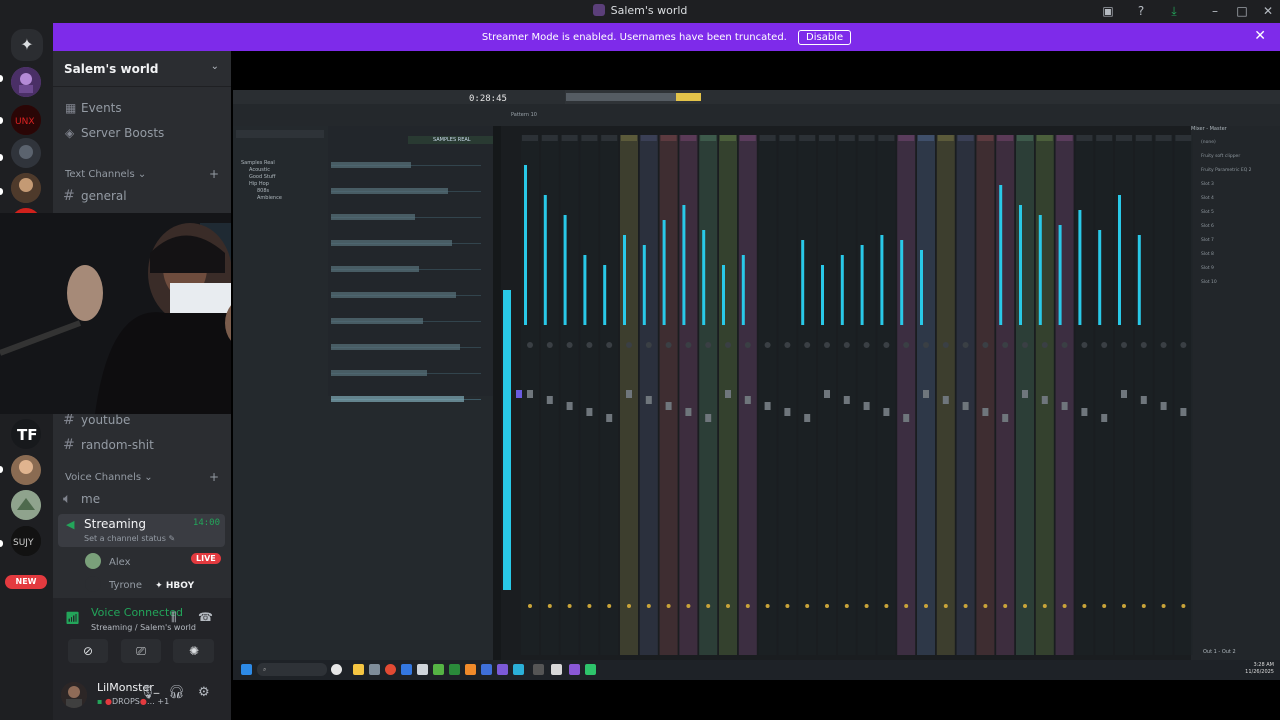  I want to click on output-label: Out 1 - Out 2, so click(1219, 652).